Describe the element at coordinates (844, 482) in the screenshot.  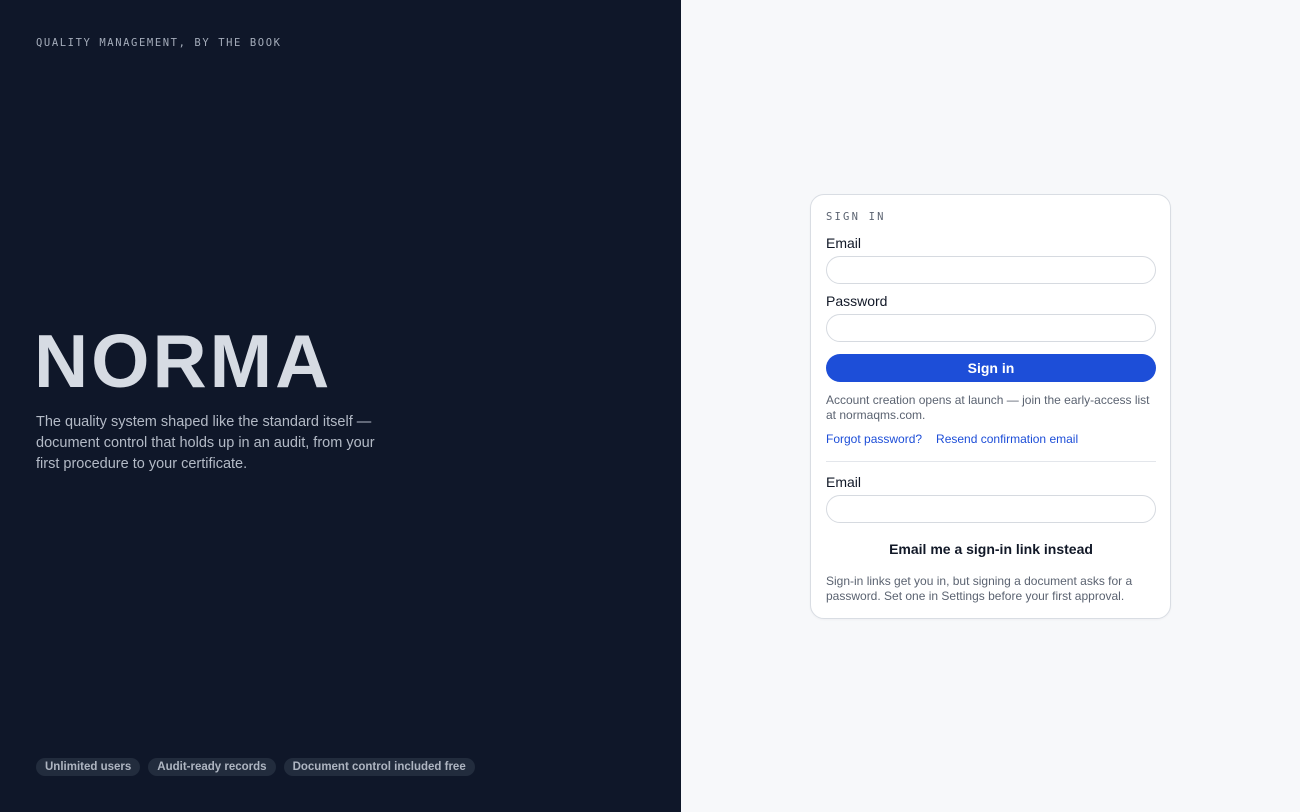
I see `magic-link-email-label: Email` at that location.